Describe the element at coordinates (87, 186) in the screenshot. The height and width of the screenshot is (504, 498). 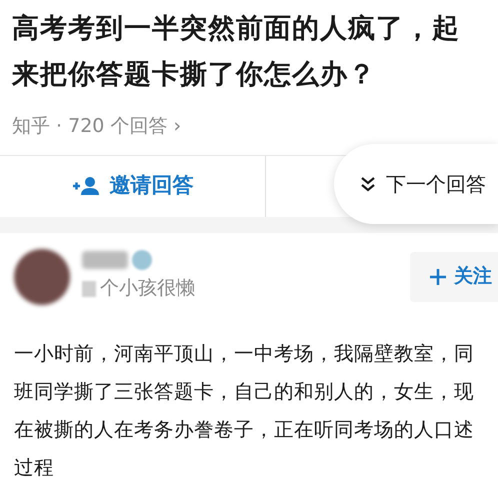
I see `add-person-icon` at that location.